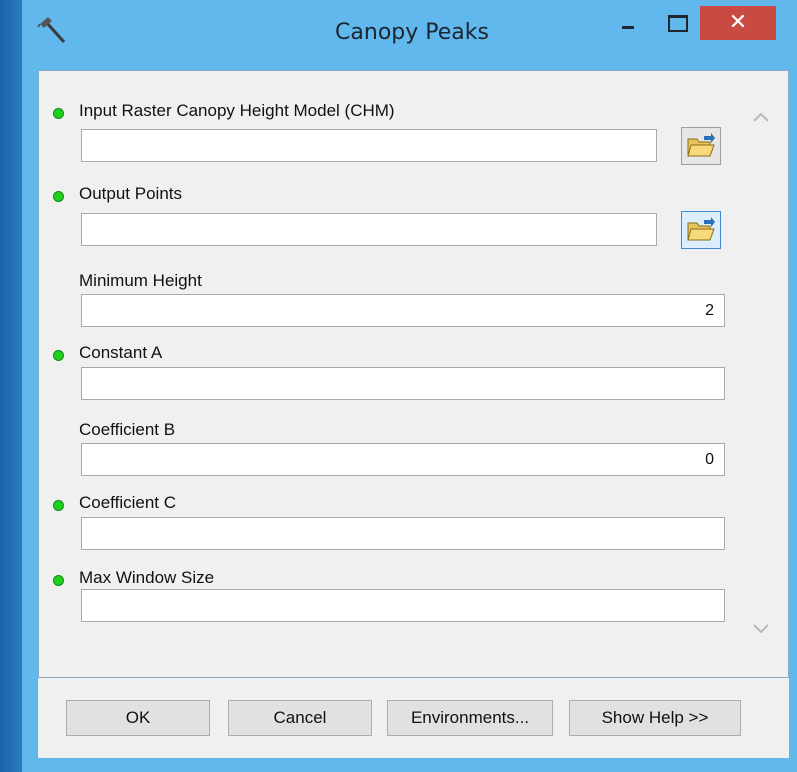 The image size is (797, 772). I want to click on show-help-button: Show Help >>, so click(655, 718).